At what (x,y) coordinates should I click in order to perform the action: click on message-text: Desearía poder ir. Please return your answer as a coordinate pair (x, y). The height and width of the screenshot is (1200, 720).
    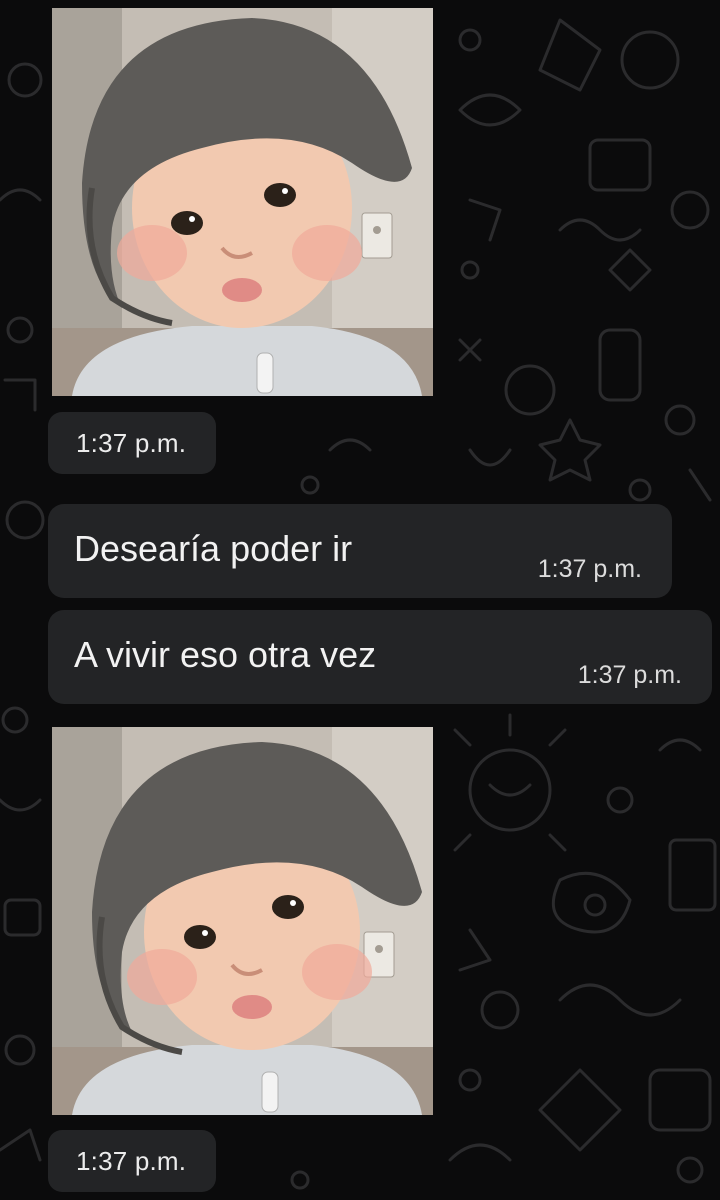
    Looking at the image, I should click on (213, 548).